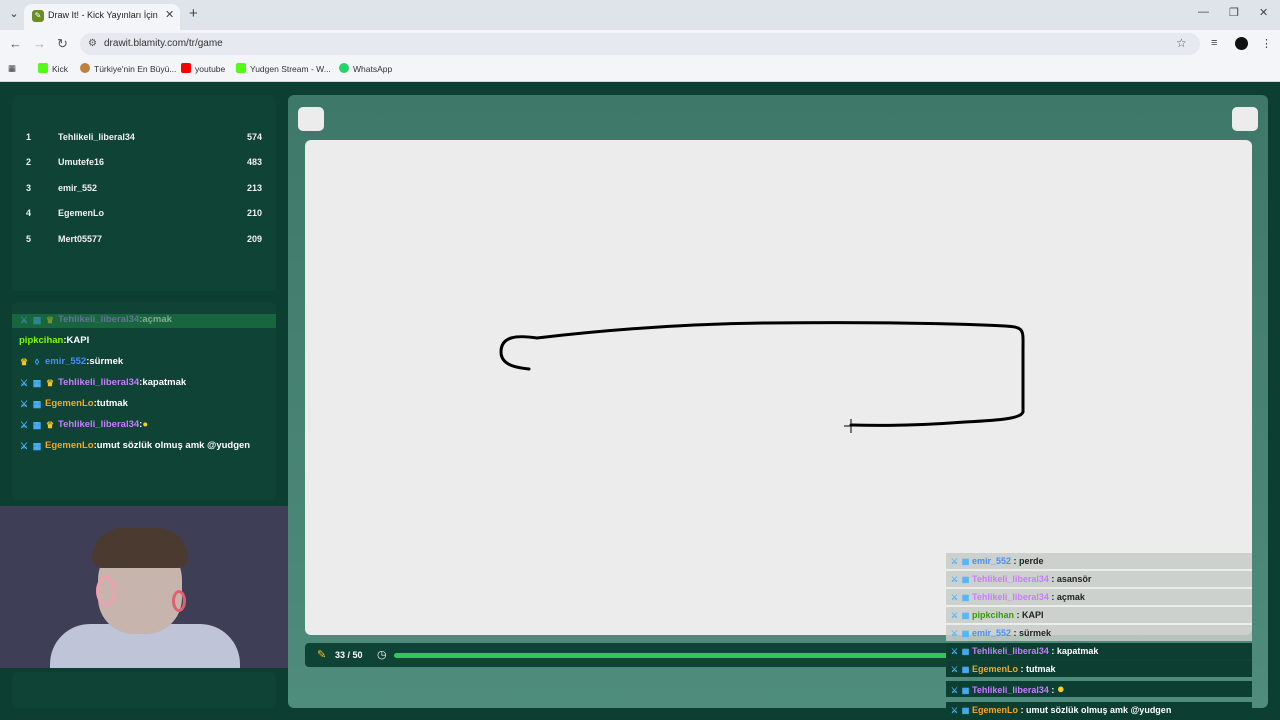 This screenshot has width=1280, height=720. What do you see at coordinates (1245, 119) in the screenshot?
I see `right-tool-button` at bounding box center [1245, 119].